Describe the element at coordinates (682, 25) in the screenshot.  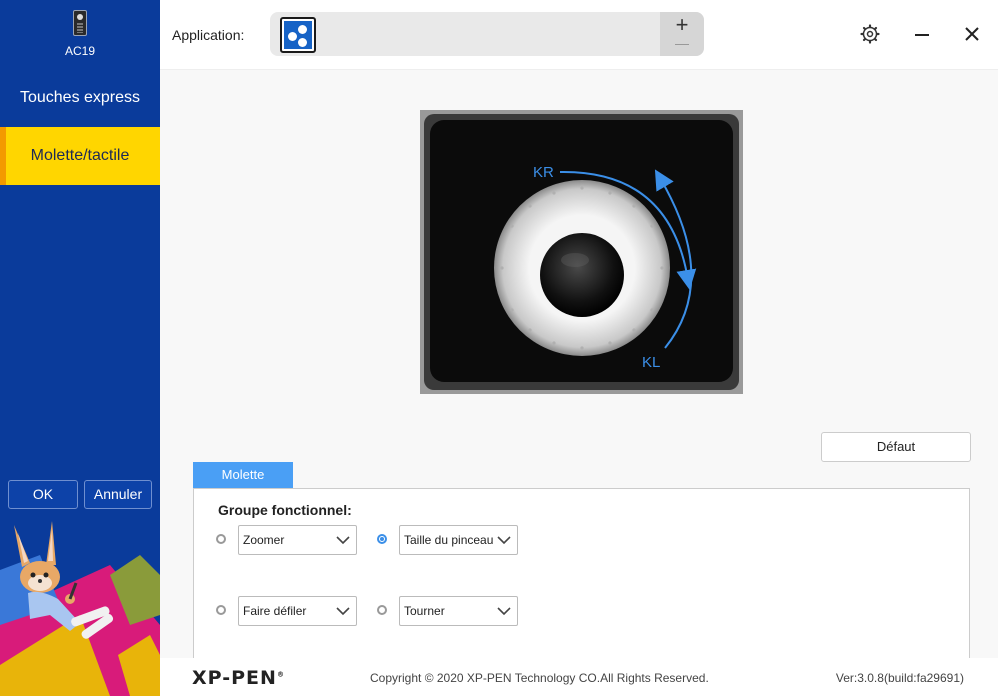
I see `add-application-button: +` at that location.